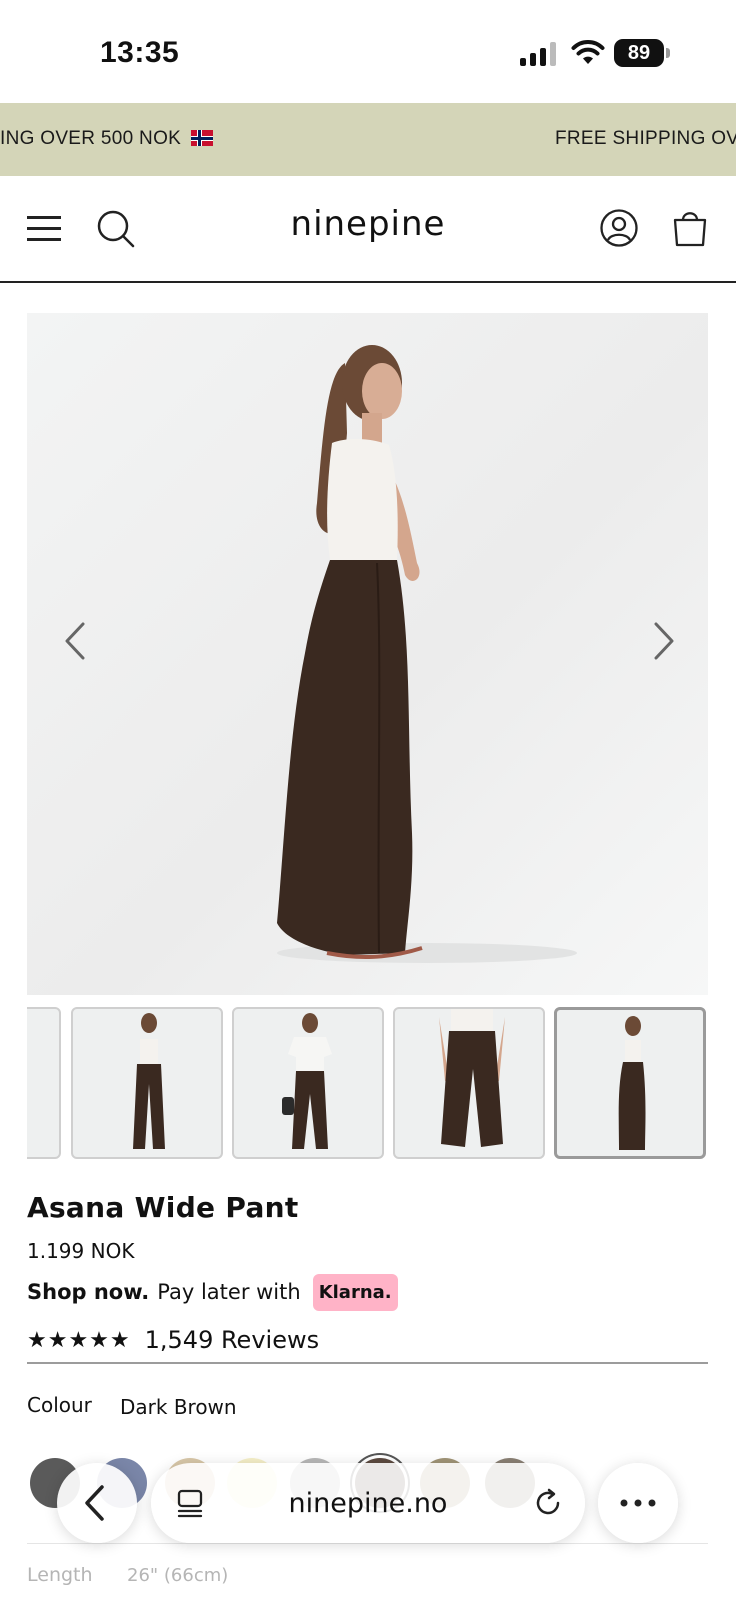  I want to click on length-label: Length, so click(60, 1575).